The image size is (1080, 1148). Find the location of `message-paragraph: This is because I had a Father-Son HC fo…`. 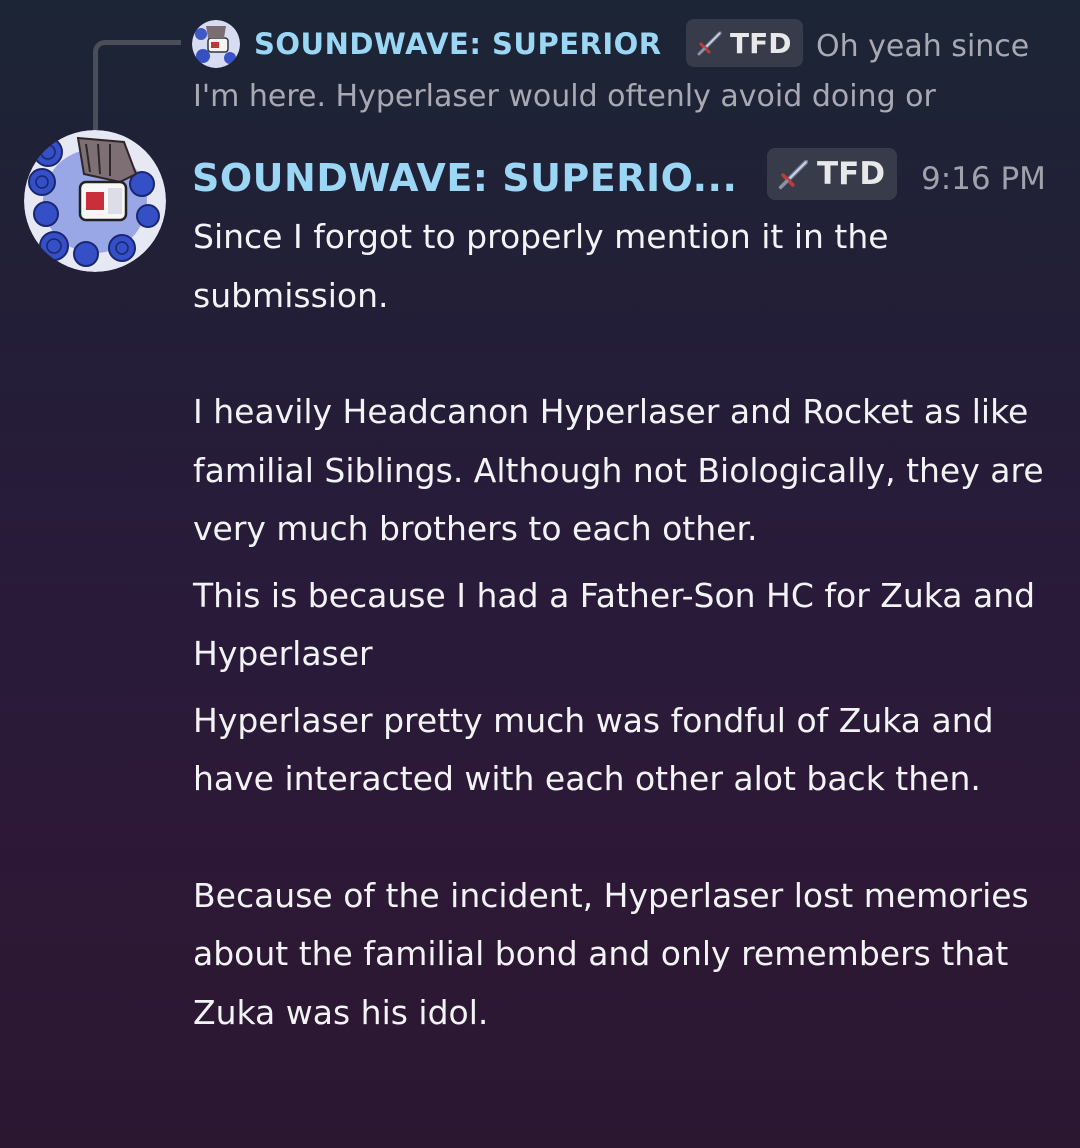

message-paragraph: This is because I had a Father-Son HC fo… is located at coordinates (619, 624).